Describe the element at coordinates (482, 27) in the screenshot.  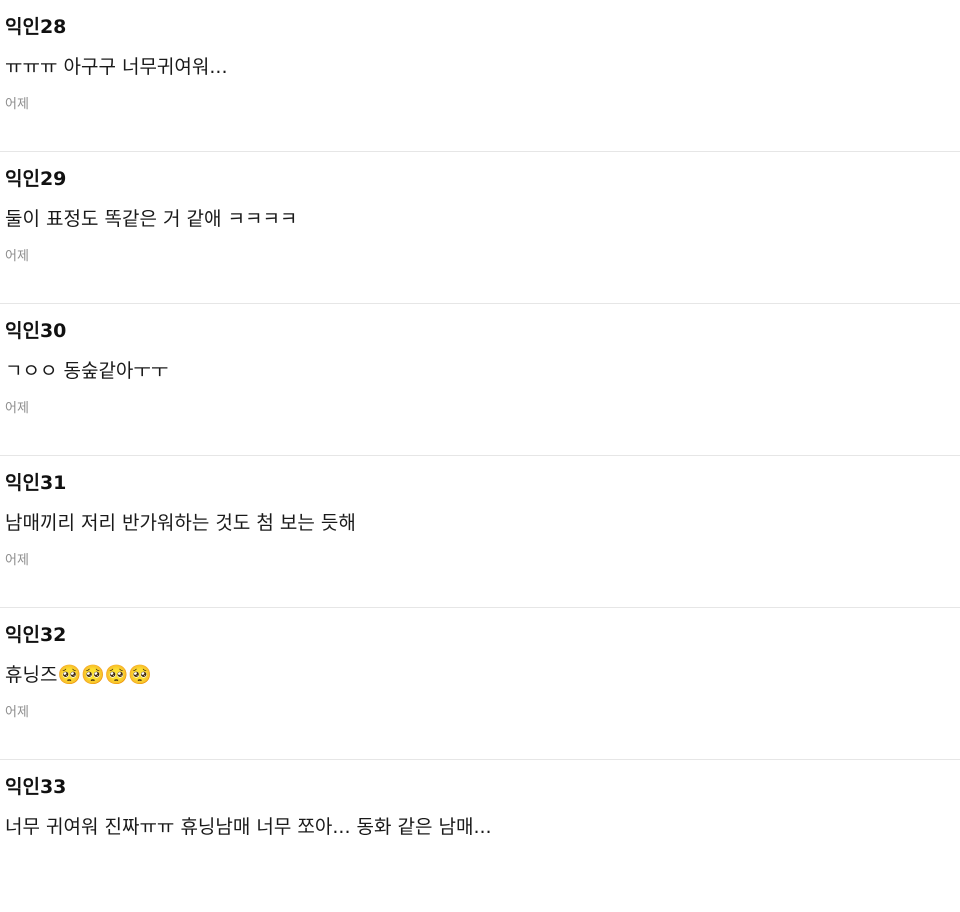
I see `comment-author: 익인28` at that location.